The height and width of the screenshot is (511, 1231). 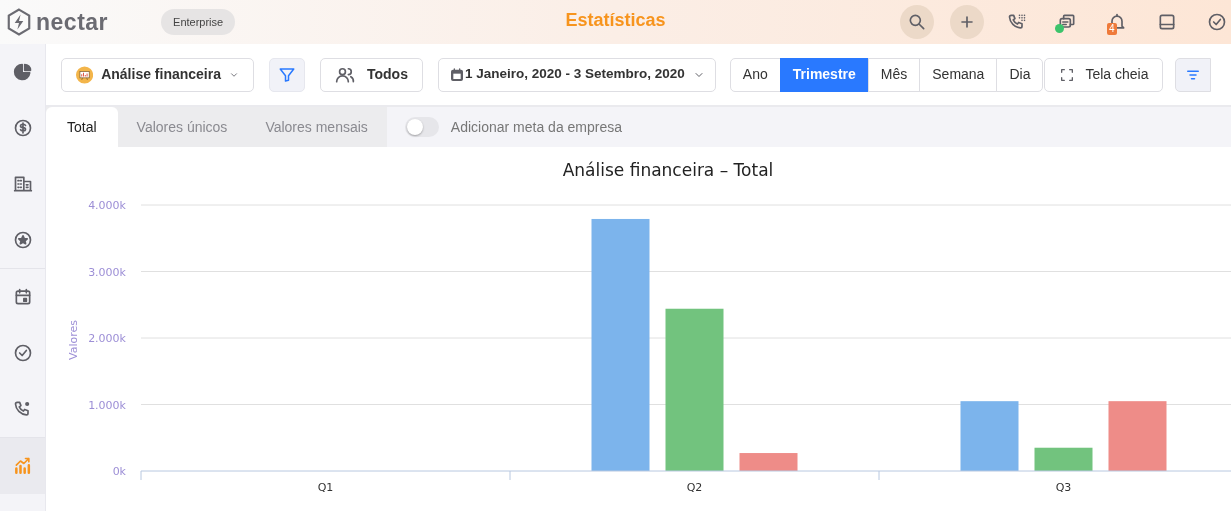 I want to click on axis-tick-label: 3.000k, so click(x=107, y=272).